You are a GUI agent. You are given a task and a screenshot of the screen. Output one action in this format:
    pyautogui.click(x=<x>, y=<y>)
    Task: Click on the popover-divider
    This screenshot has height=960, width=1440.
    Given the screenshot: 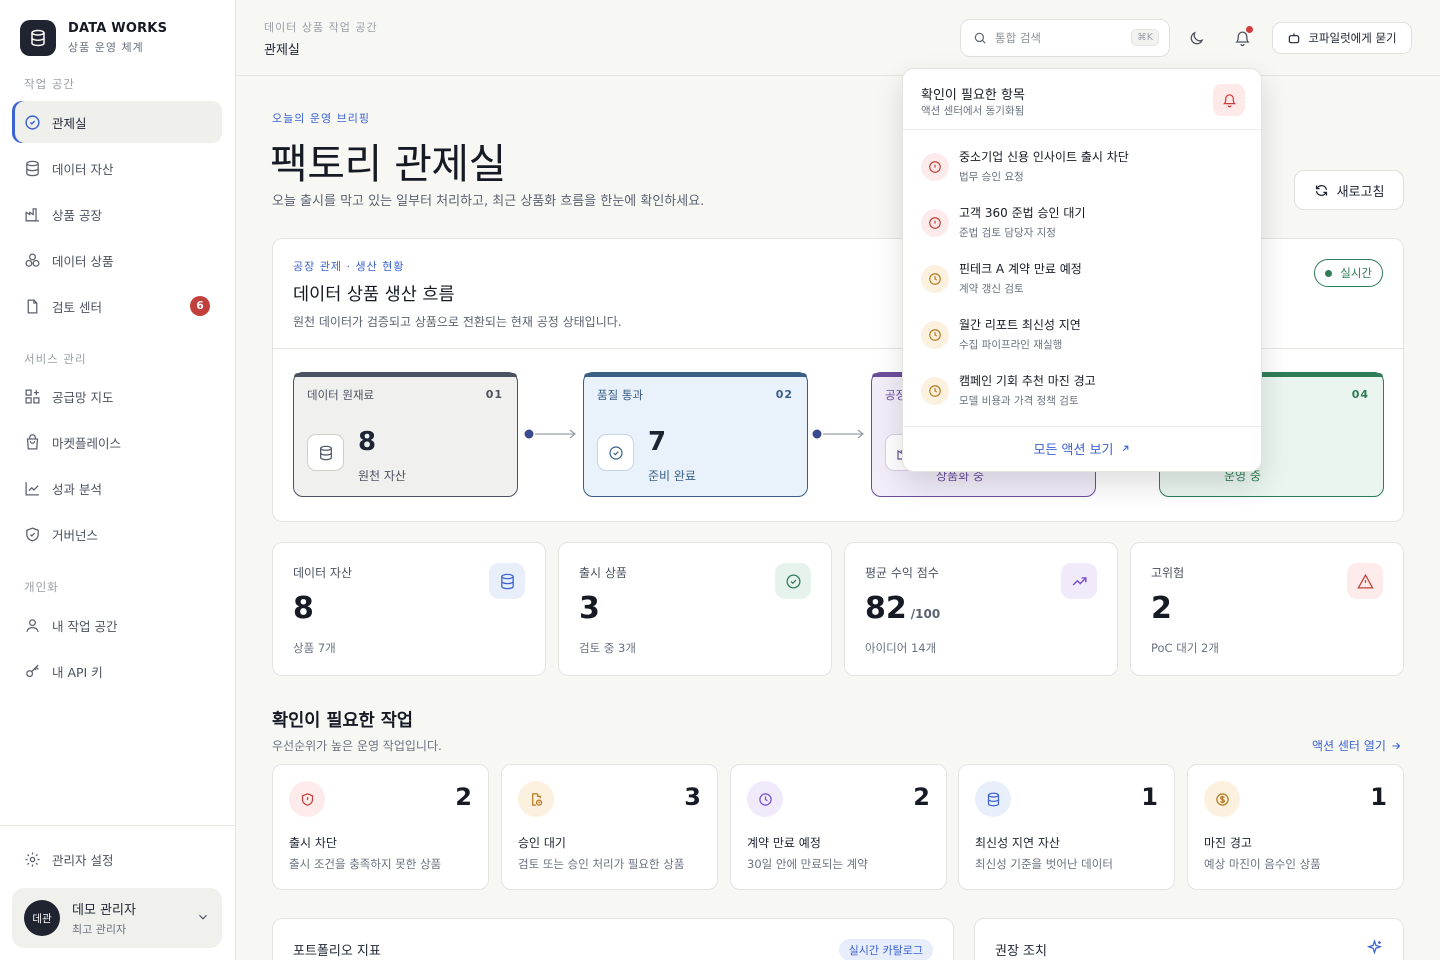 What is the action you would take?
    pyautogui.click(x=1082, y=129)
    